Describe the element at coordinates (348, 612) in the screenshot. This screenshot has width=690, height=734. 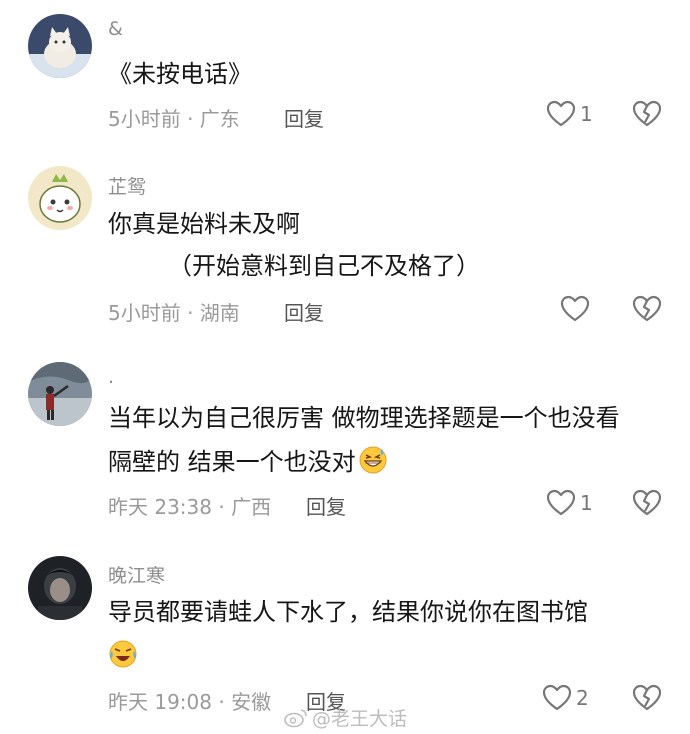
I see `comment-text-line-1: 导员都要请蛙人下水了，结果你说你在图书馆` at that location.